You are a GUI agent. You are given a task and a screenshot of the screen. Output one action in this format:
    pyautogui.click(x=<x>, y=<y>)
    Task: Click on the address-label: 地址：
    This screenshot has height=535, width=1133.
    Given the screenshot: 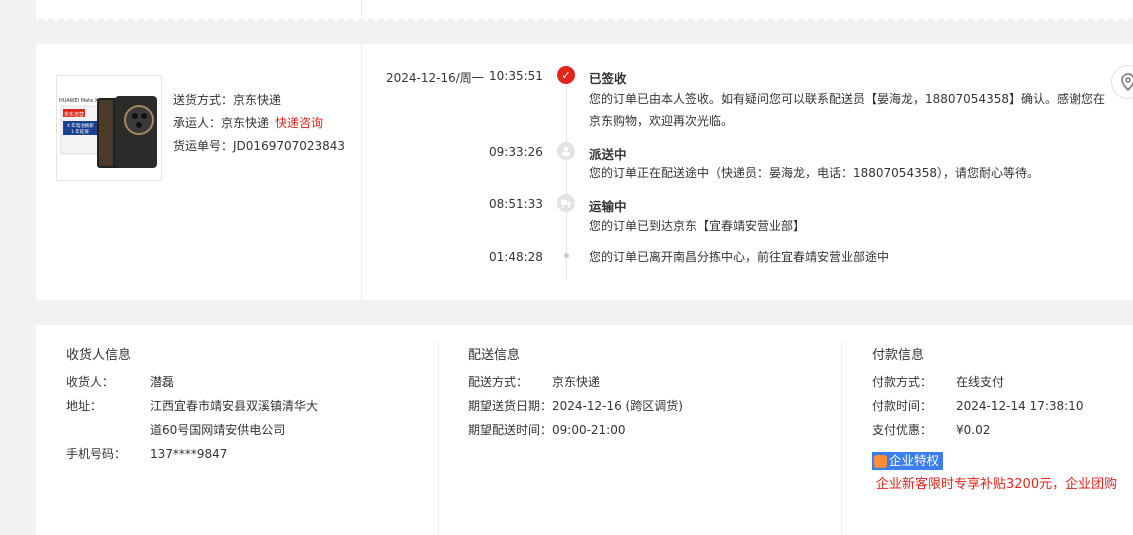 What is the action you would take?
    pyautogui.click(x=84, y=406)
    